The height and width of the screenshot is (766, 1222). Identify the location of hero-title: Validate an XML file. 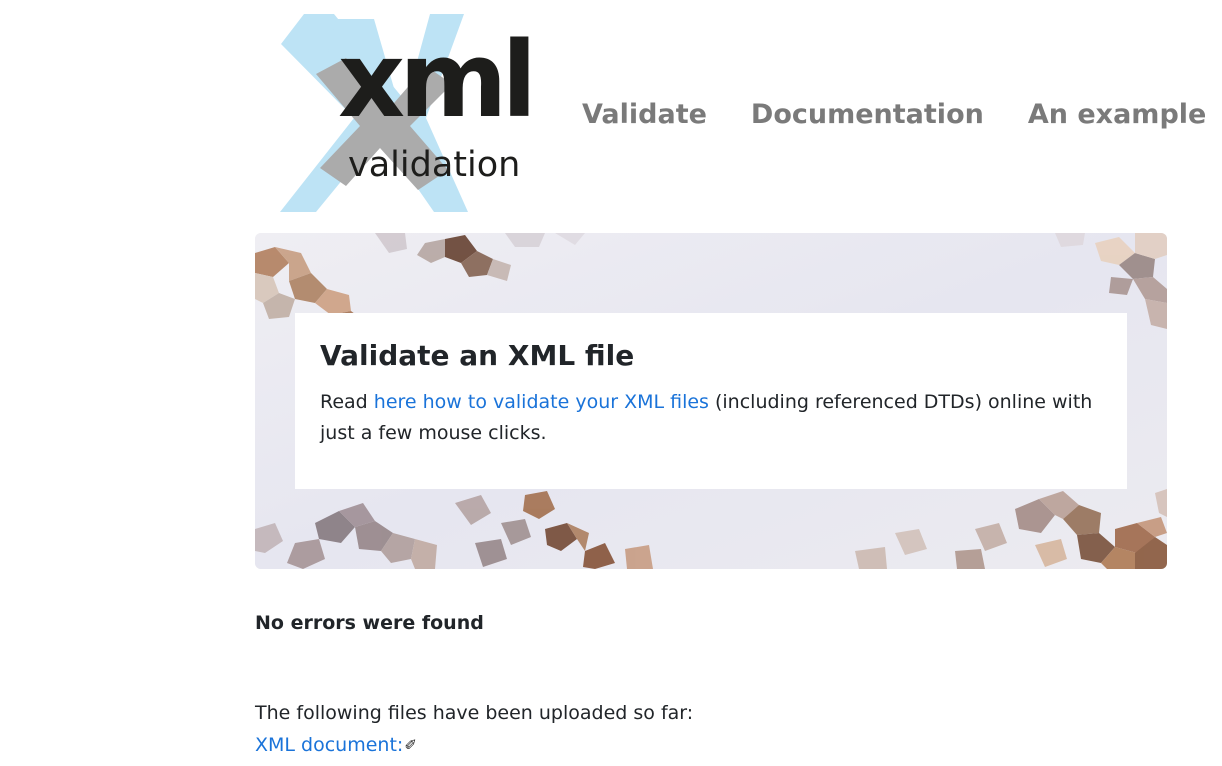
(477, 355).